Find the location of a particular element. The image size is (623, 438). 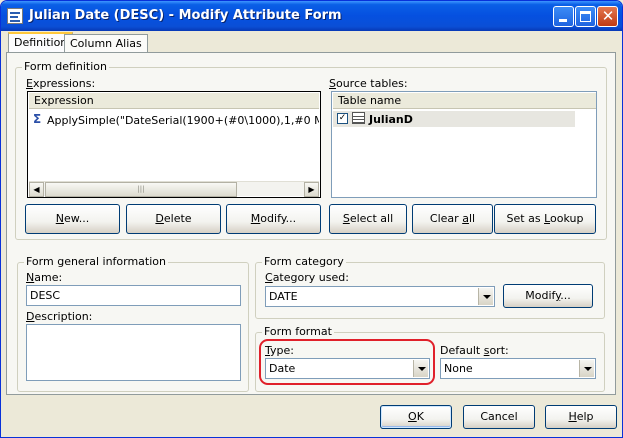

minimize-button is located at coordinates (563, 16).